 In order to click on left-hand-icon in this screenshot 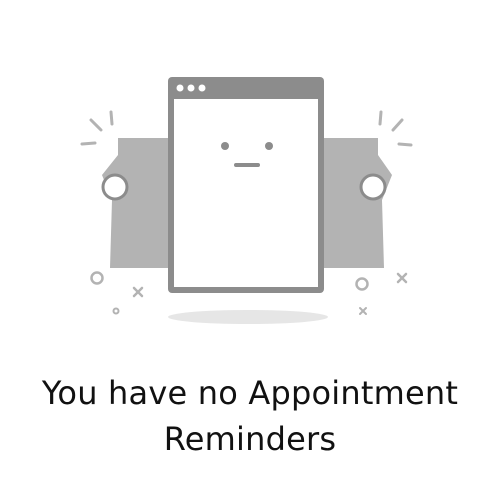, I will do `click(115, 187)`.